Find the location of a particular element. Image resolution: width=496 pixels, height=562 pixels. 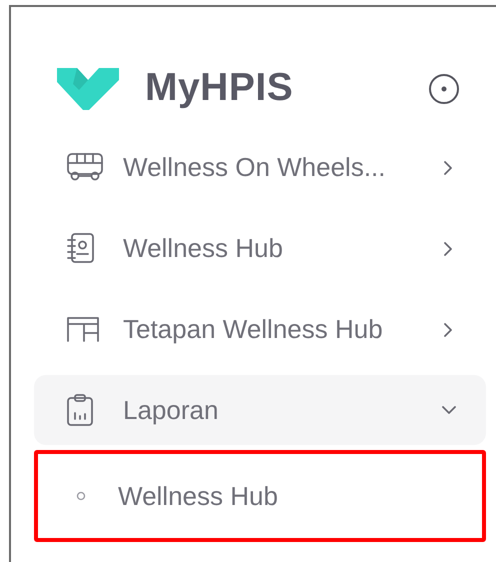

menu-item: Wellness Hub is located at coordinates (260, 248).